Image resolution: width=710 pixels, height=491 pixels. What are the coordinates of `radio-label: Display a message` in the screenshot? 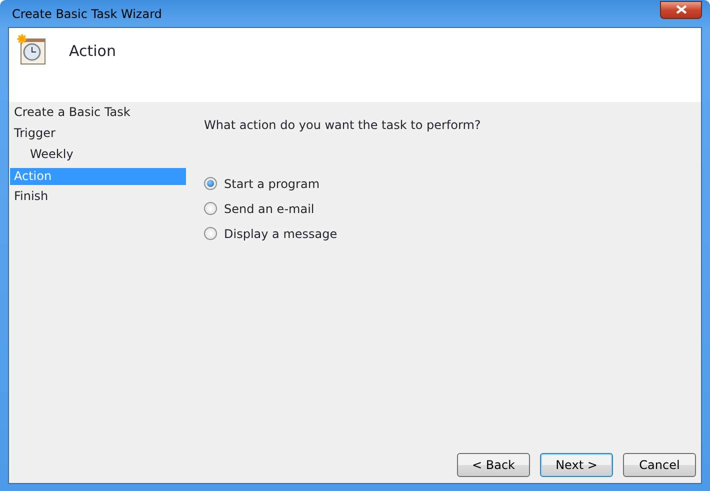 It's located at (281, 233).